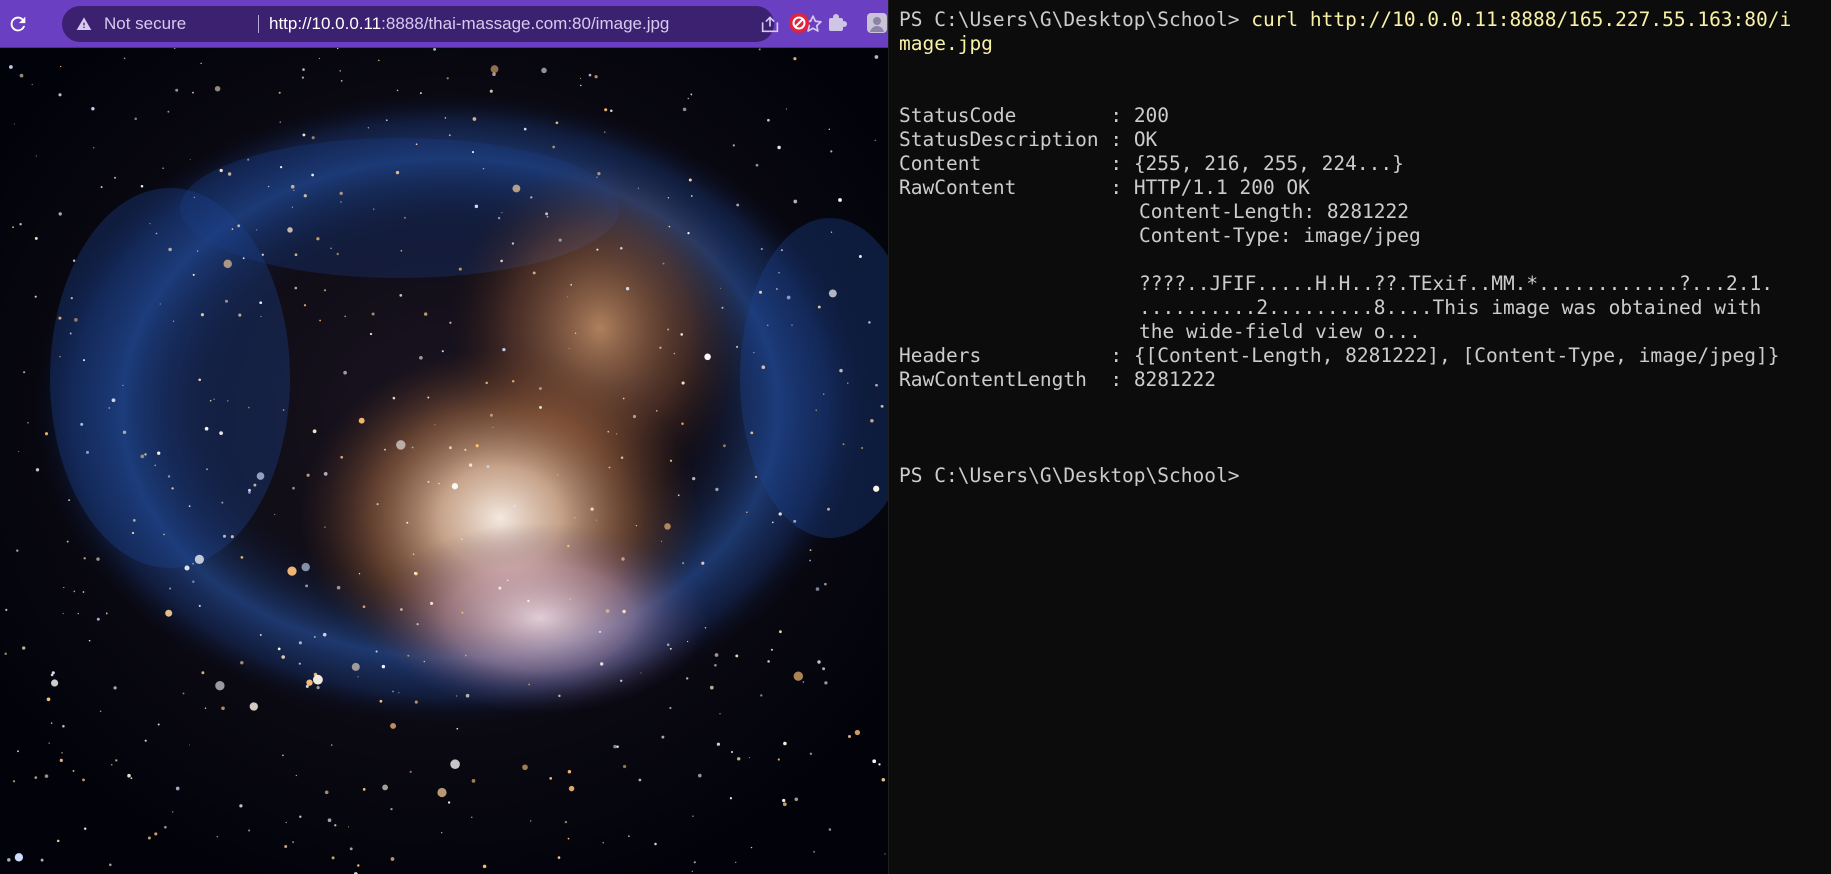  Describe the element at coordinates (1280, 235) in the screenshot. I see `raw-content-line: Content-Type: image/jpeg` at that location.